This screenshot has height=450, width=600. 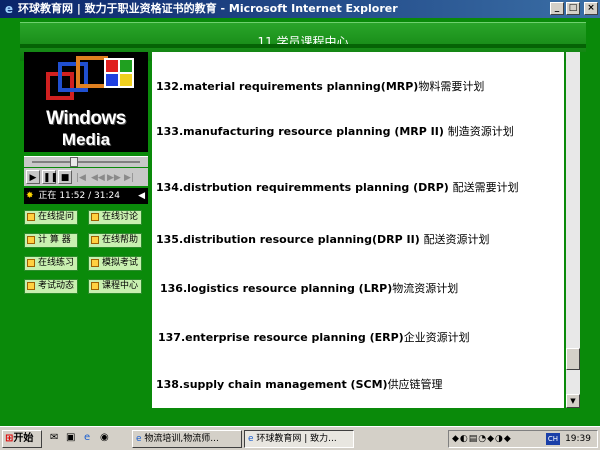 What do you see at coordinates (86, 102) in the screenshot?
I see `windows-media-logo: Windows Media` at bounding box center [86, 102].